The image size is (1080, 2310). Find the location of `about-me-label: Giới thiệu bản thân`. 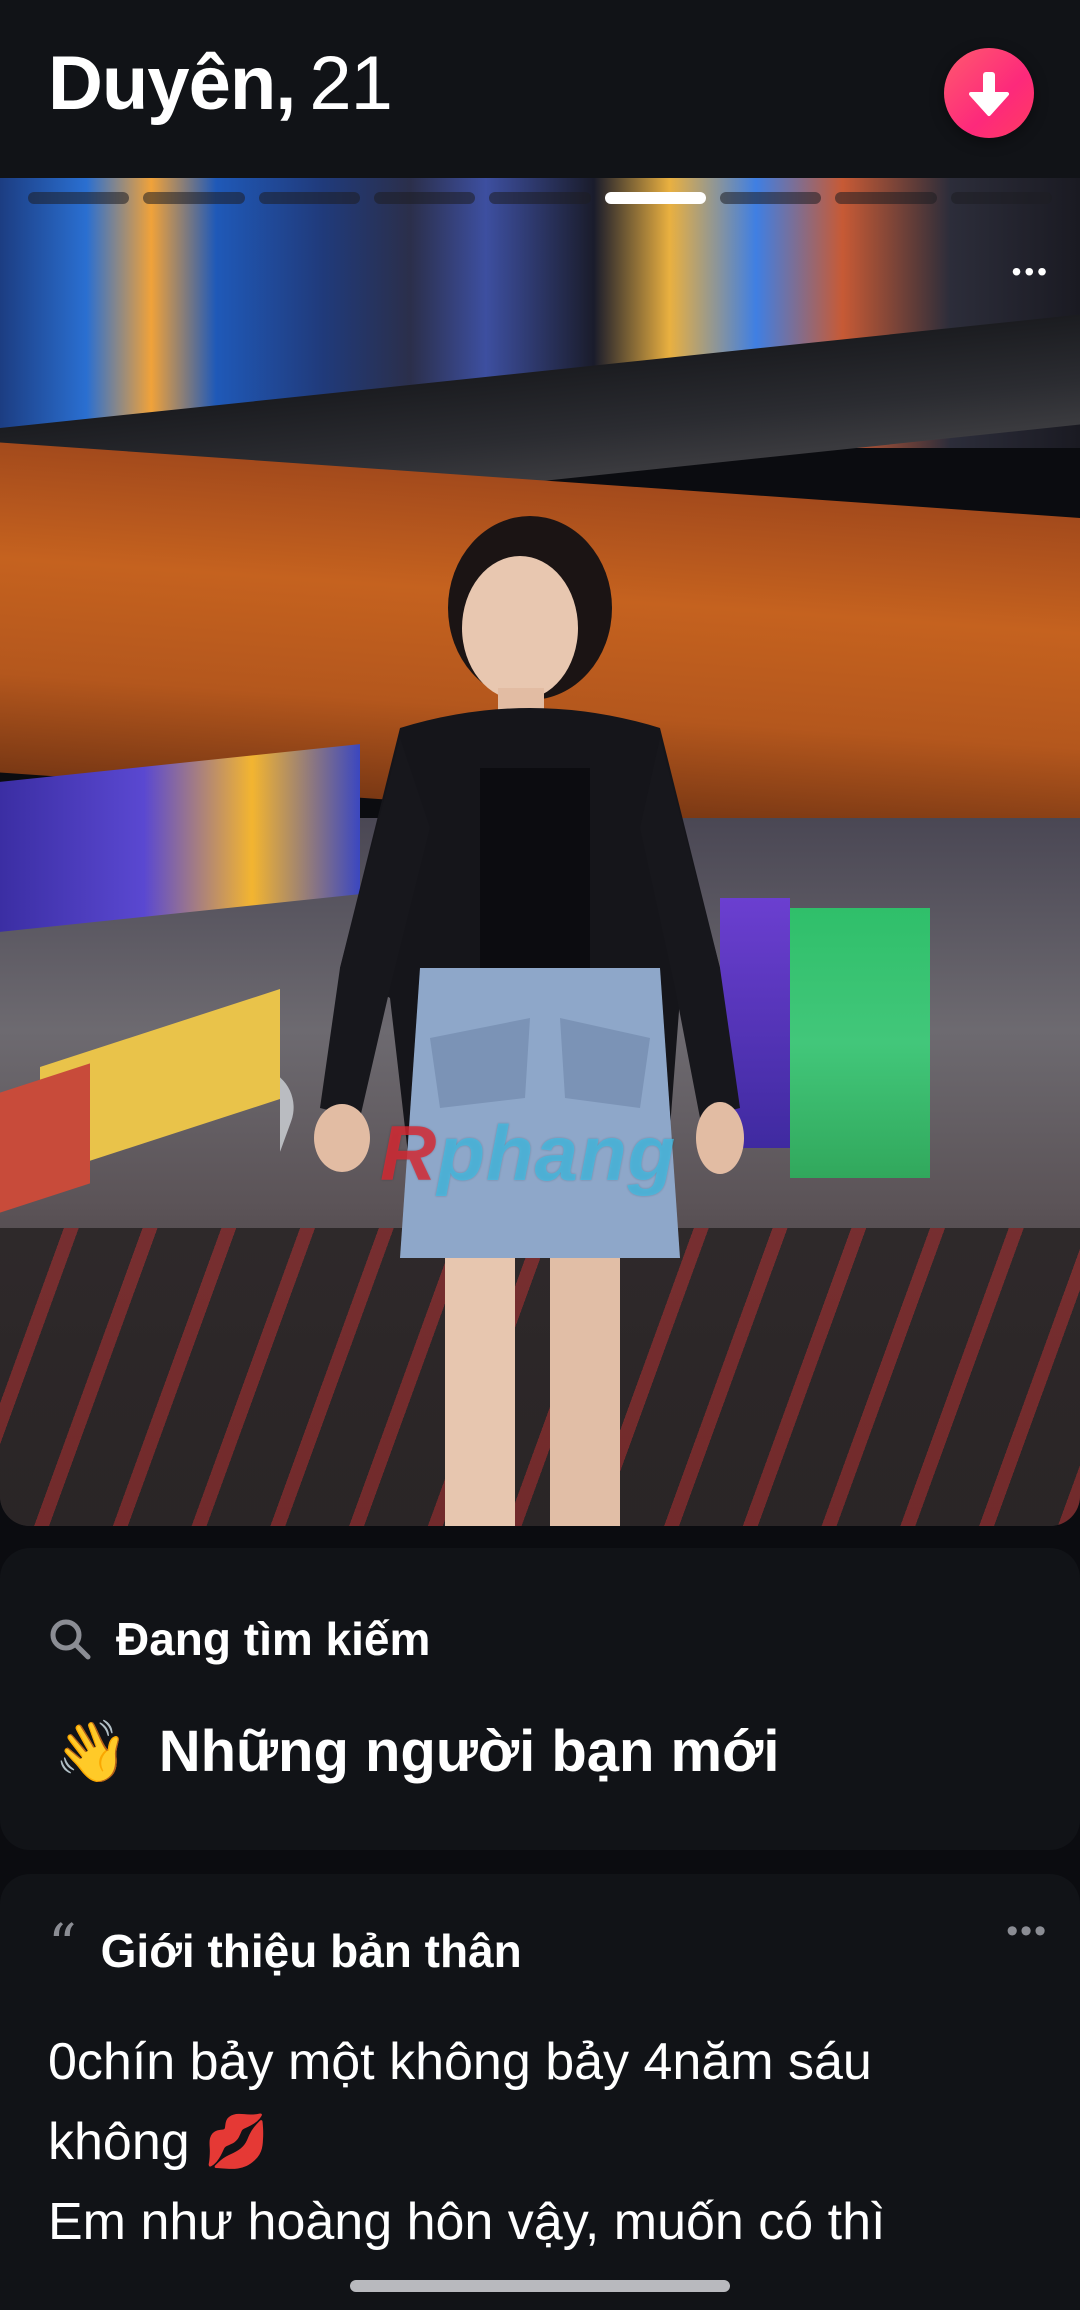

about-me-label: Giới thiệu bản thân is located at coordinates (311, 1951).